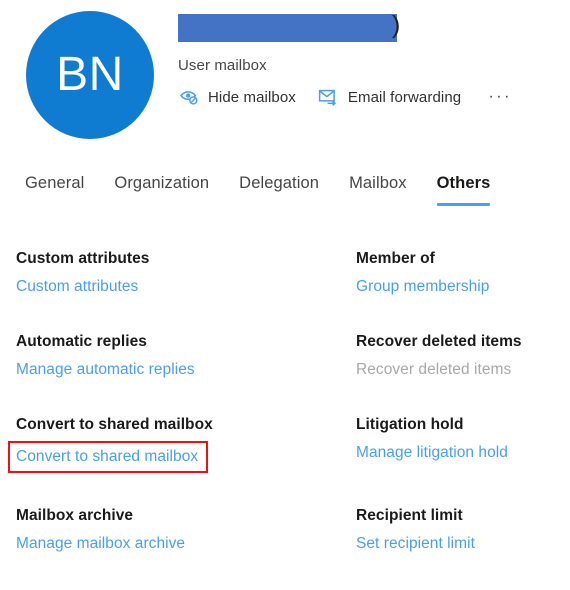 Image resolution: width=570 pixels, height=590 pixels. Describe the element at coordinates (81, 341) in the screenshot. I see `section-title: Automatic replies` at that location.